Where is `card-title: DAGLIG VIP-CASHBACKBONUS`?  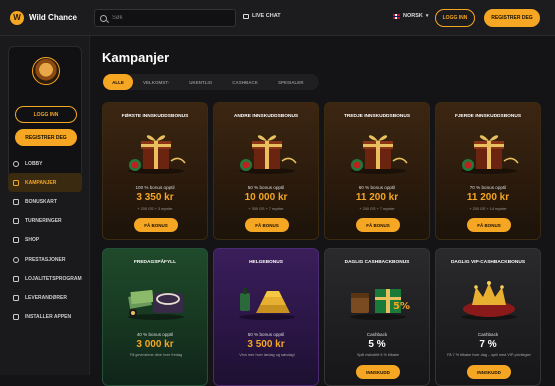
card-title: DAGLIG VIP-CASHBACKBONUS is located at coordinates (488, 262).